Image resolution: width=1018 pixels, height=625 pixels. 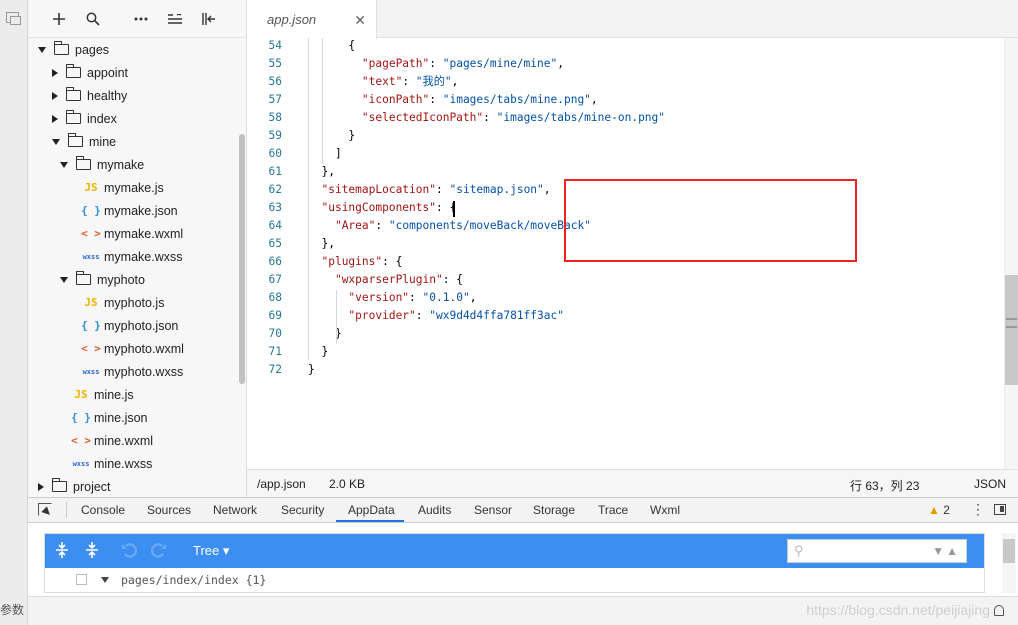 What do you see at coordinates (311, 369) in the screenshot?
I see `code-punct: }` at bounding box center [311, 369].